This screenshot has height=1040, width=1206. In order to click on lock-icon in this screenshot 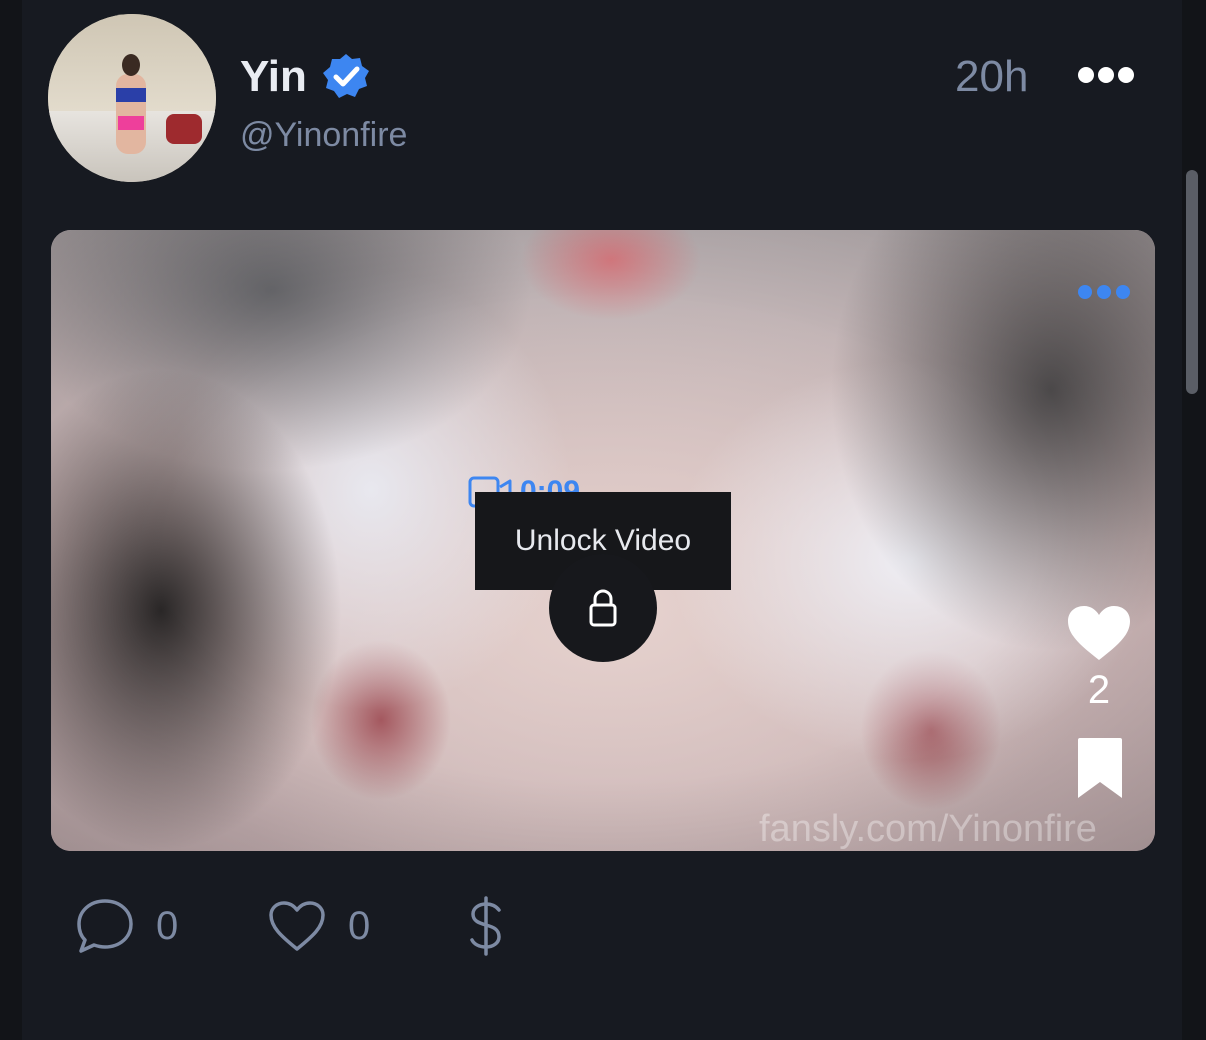, I will do `click(603, 608)`.